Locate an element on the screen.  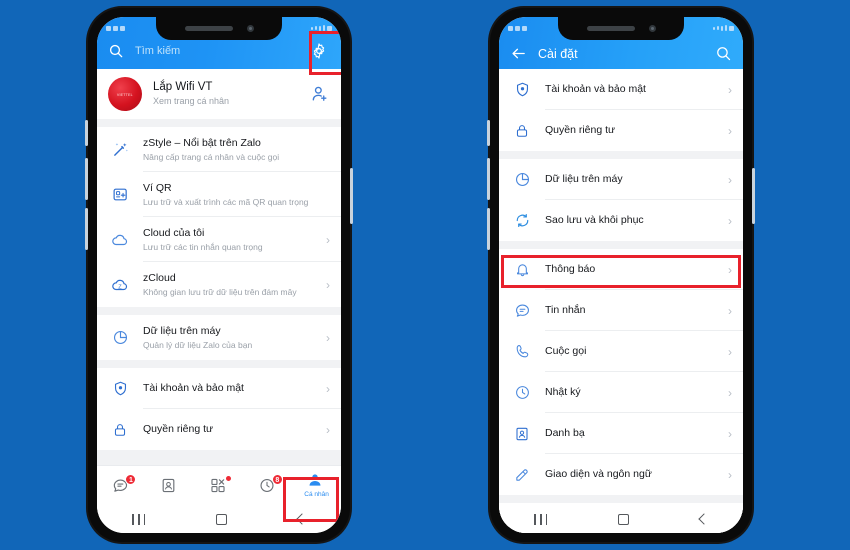
status-left-icons is located at coordinates (517, 28).